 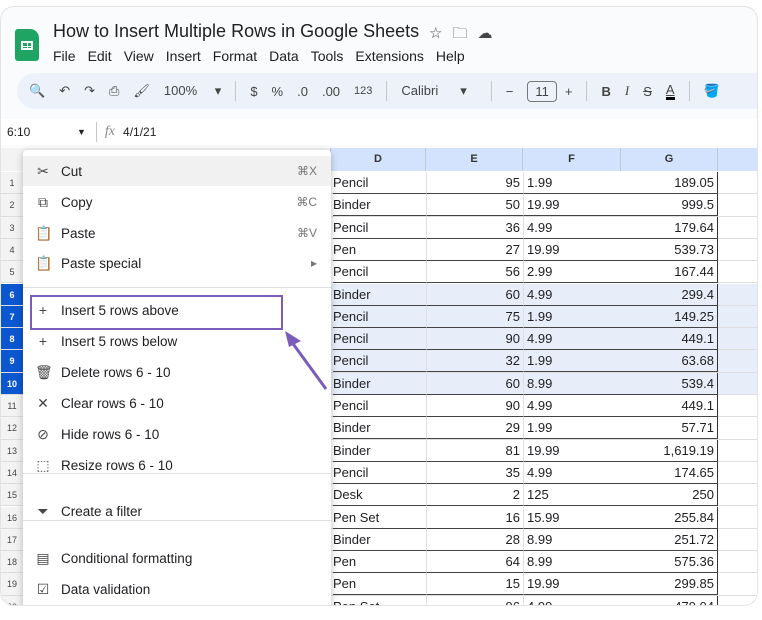 I want to click on arrow-annotation, so click(x=306, y=360).